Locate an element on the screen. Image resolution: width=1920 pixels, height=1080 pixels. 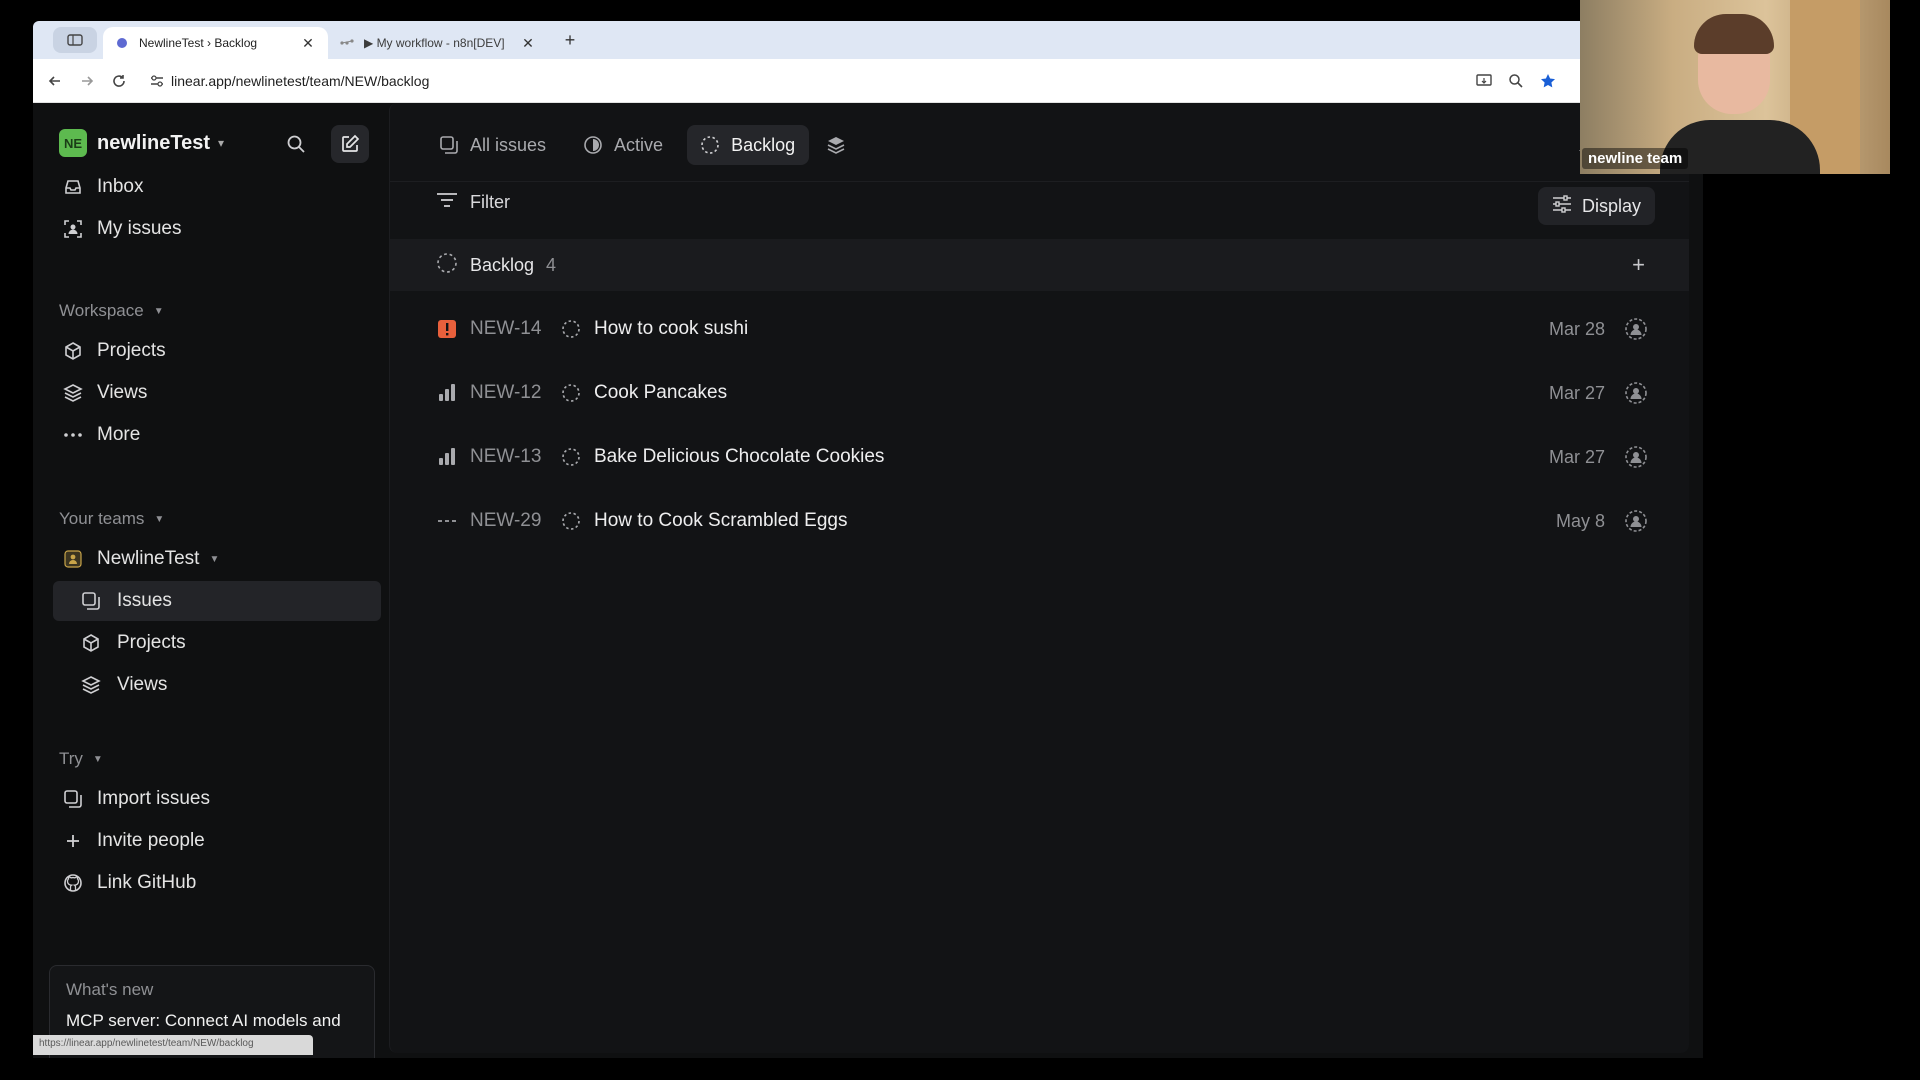
sidebar-item-views: Views is located at coordinates (217, 393).